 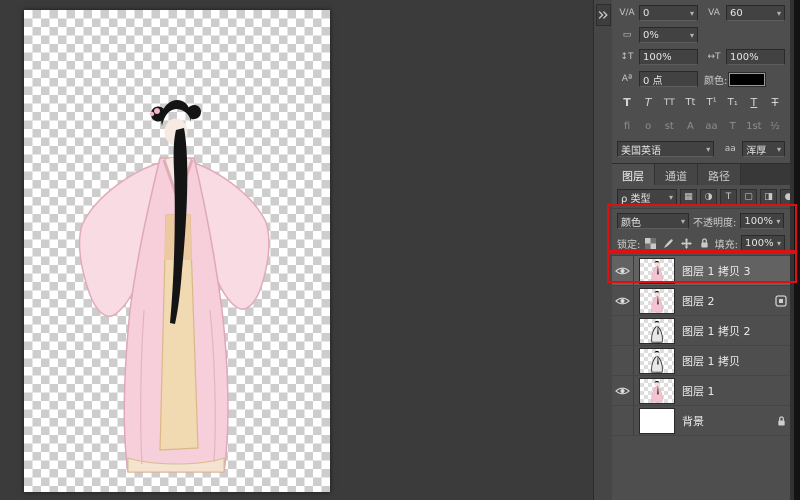 I want to click on anti-alias-icon: aa, so click(x=730, y=149).